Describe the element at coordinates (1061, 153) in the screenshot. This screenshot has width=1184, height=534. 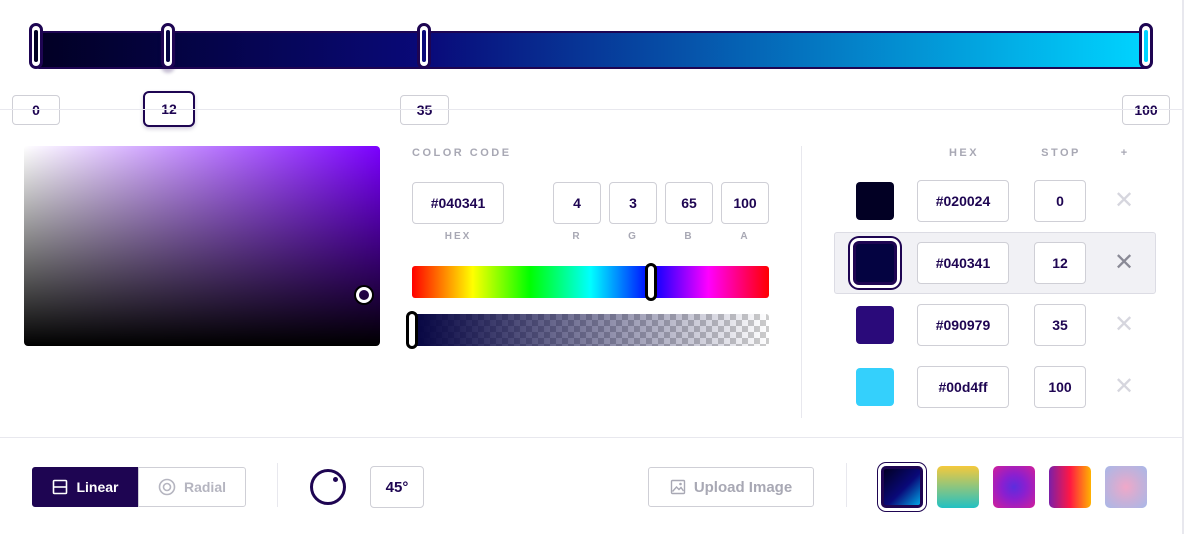
I see `stop-column-header: STOP` at that location.